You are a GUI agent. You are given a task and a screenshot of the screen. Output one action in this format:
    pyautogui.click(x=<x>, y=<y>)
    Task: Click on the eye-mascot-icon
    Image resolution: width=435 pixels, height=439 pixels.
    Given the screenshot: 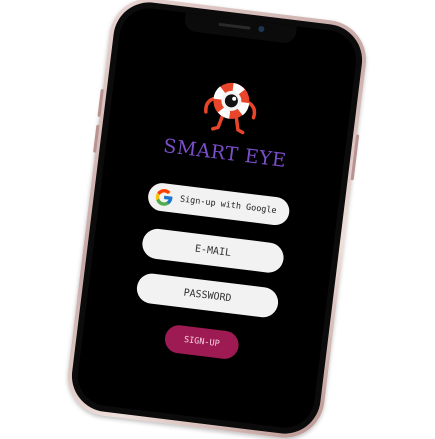 What is the action you would take?
    pyautogui.click(x=230, y=108)
    